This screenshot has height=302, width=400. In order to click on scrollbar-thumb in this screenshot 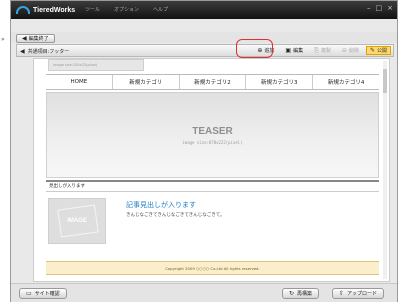, I will do `click(385, 81)`.